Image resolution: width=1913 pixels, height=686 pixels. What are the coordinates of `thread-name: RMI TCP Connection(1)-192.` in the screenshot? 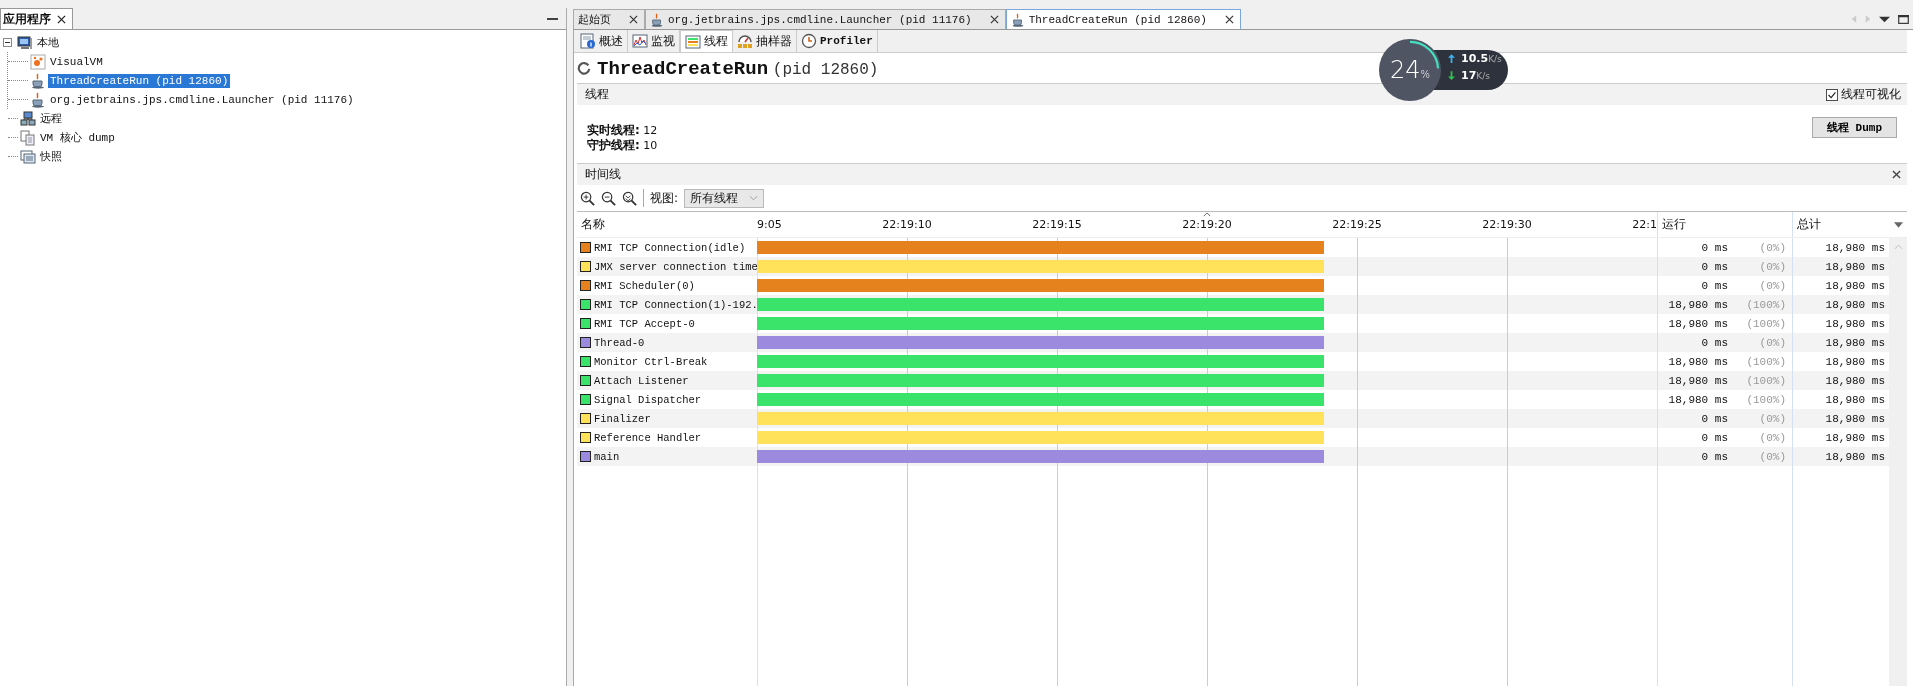 It's located at (676, 304).